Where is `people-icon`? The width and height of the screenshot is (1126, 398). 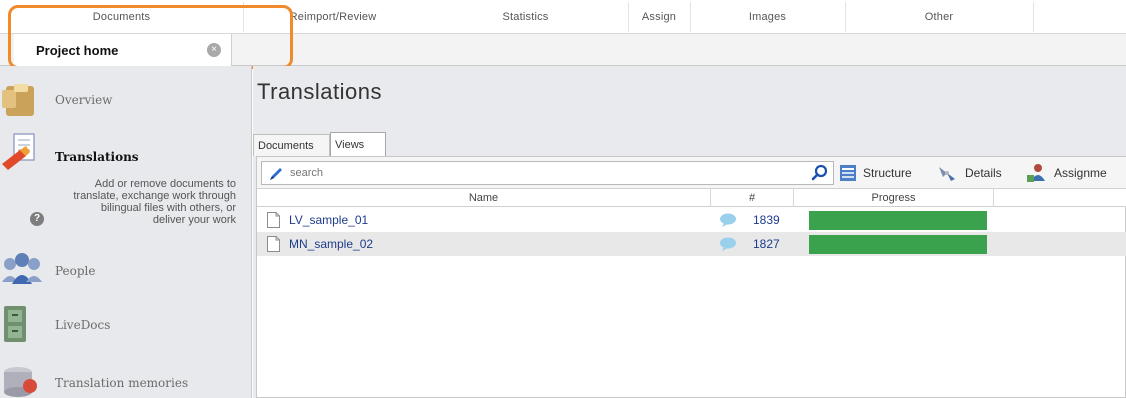
people-icon is located at coordinates (22, 268).